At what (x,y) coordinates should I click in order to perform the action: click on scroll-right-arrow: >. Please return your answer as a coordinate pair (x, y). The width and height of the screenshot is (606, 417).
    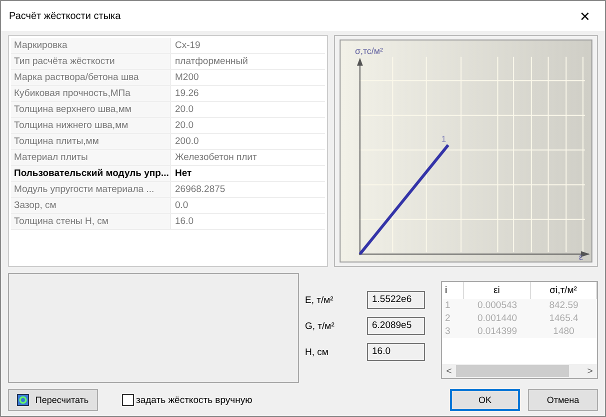
    Looking at the image, I should click on (590, 371).